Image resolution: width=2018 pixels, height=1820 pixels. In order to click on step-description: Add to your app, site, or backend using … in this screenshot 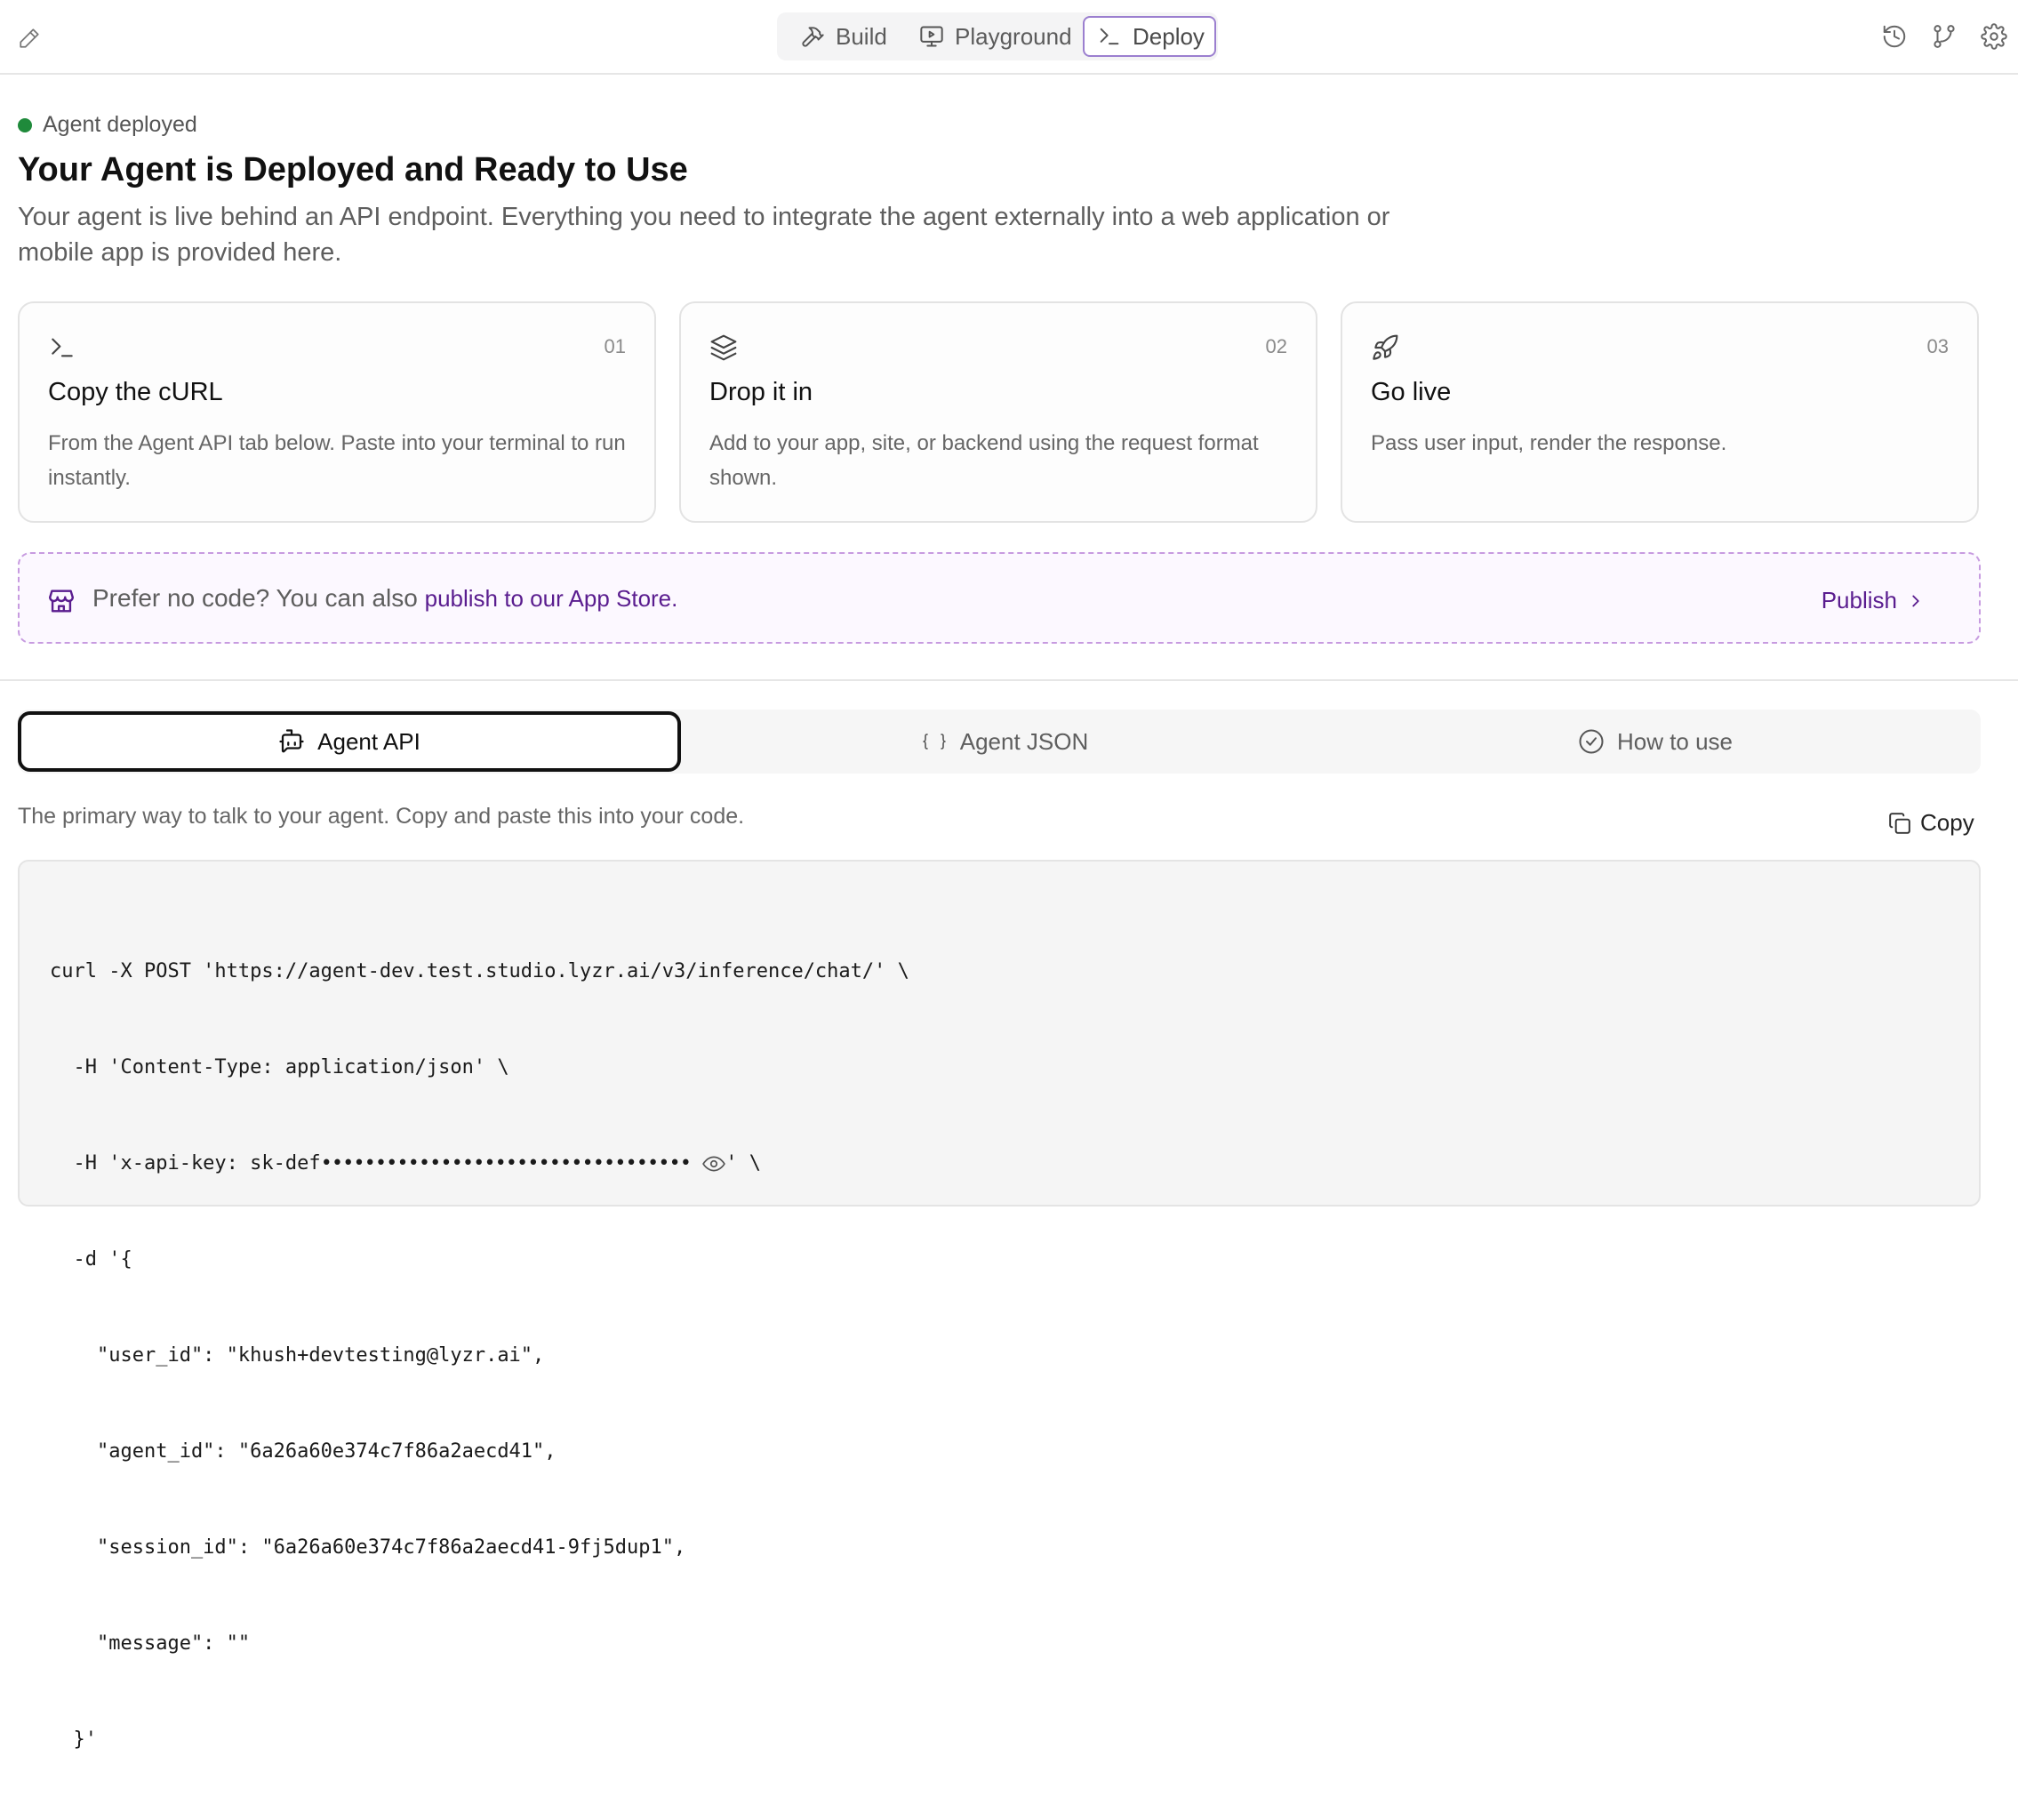, I will do `click(984, 460)`.